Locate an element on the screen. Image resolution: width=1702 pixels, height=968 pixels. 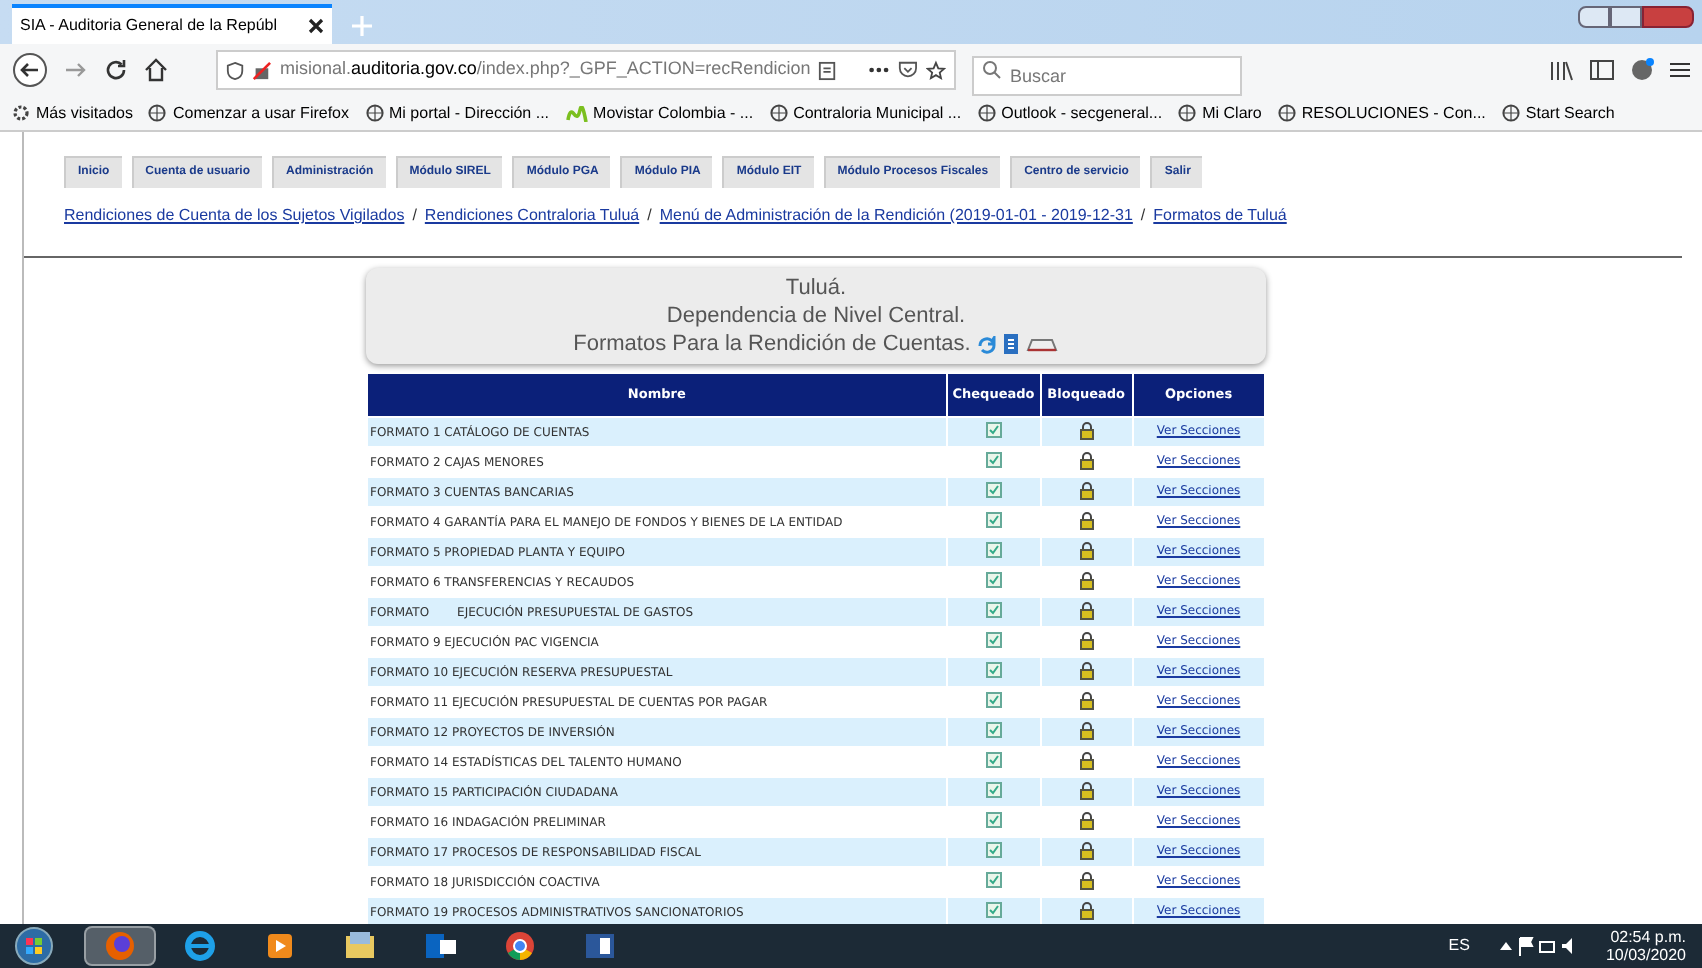
star-icon is located at coordinates (936, 70).